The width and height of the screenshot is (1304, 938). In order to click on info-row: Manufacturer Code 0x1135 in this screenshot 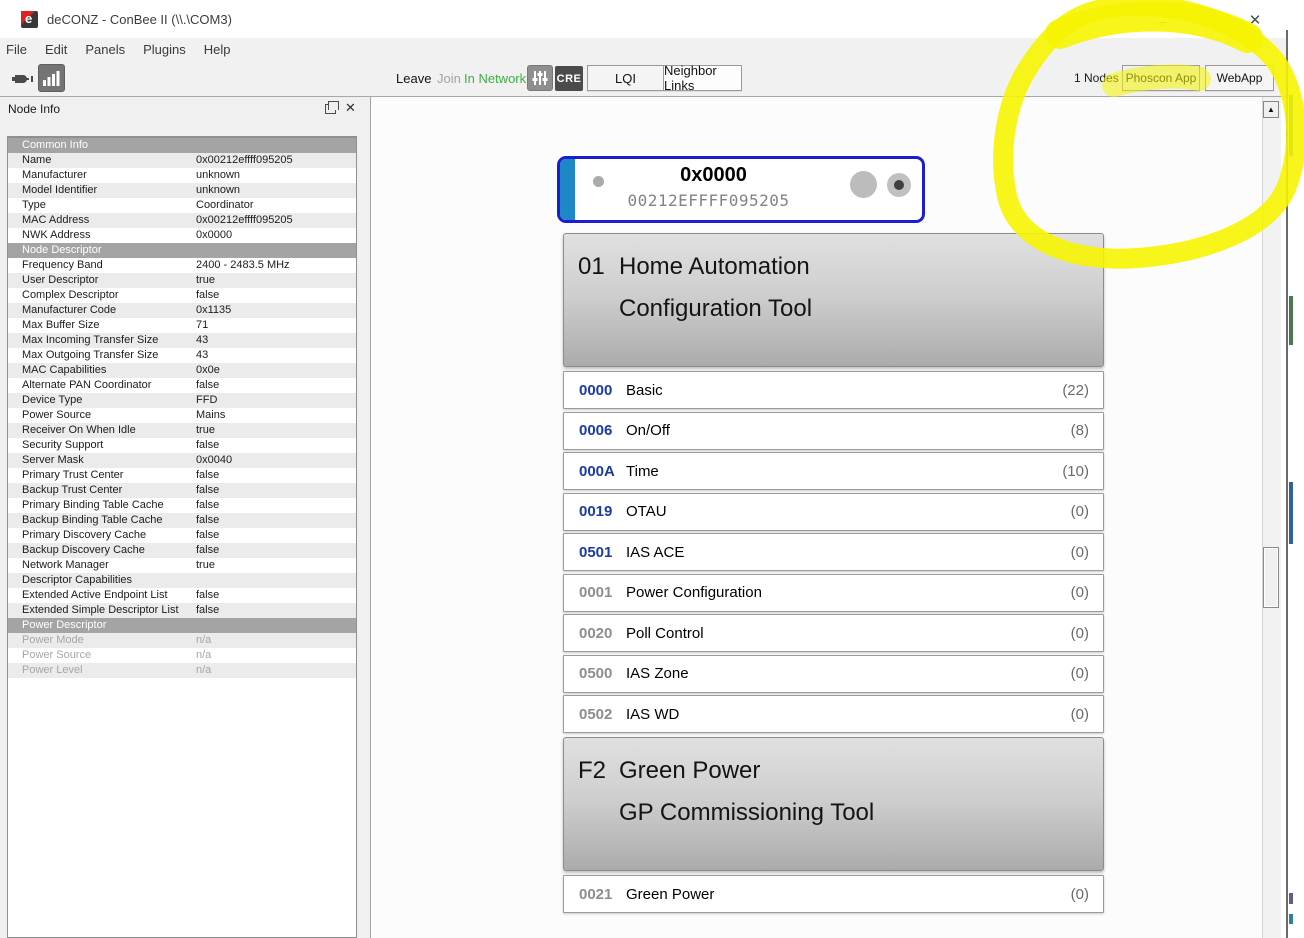, I will do `click(182, 310)`.